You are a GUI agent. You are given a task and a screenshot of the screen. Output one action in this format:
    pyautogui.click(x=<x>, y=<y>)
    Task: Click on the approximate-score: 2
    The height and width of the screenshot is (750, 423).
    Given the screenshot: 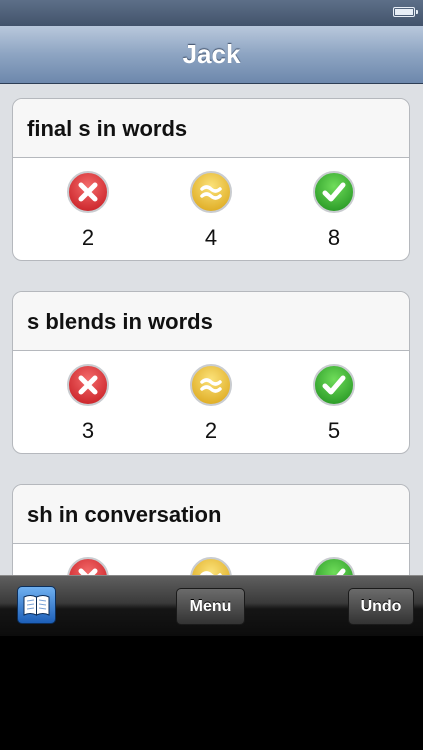 What is the action you would take?
    pyautogui.click(x=211, y=404)
    